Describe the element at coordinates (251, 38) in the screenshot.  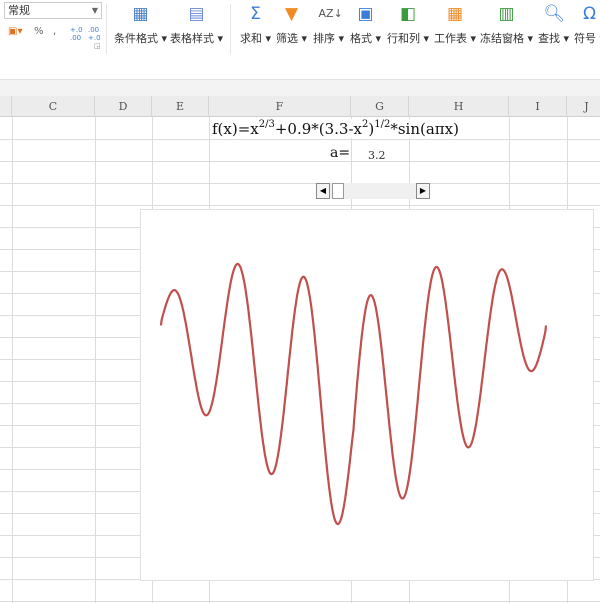
I see `label: 求和` at that location.